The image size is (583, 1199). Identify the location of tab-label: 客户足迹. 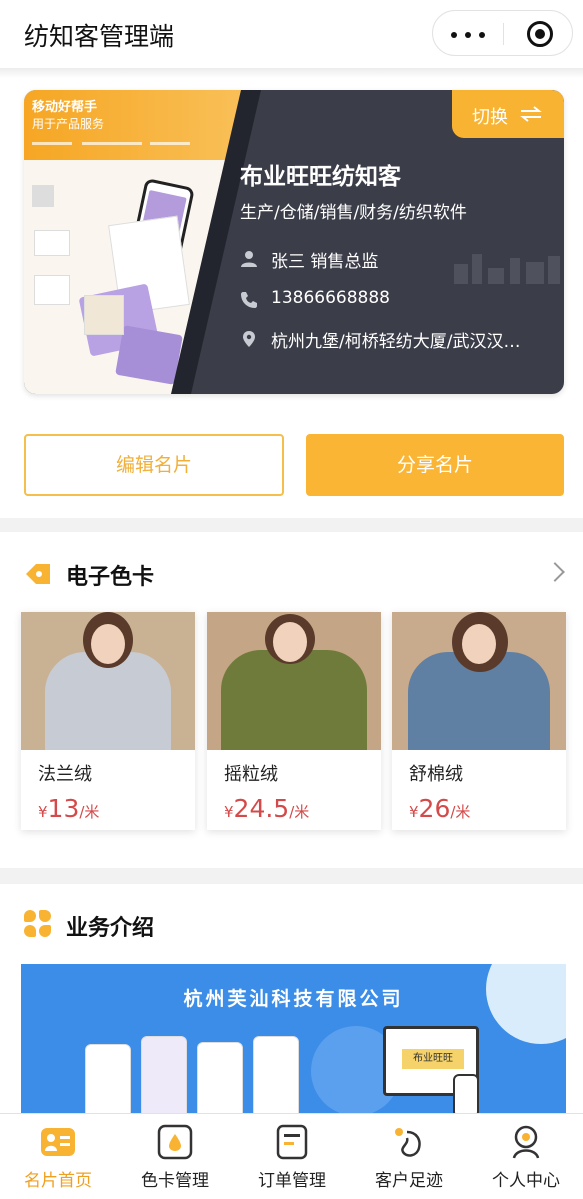
(409, 1181).